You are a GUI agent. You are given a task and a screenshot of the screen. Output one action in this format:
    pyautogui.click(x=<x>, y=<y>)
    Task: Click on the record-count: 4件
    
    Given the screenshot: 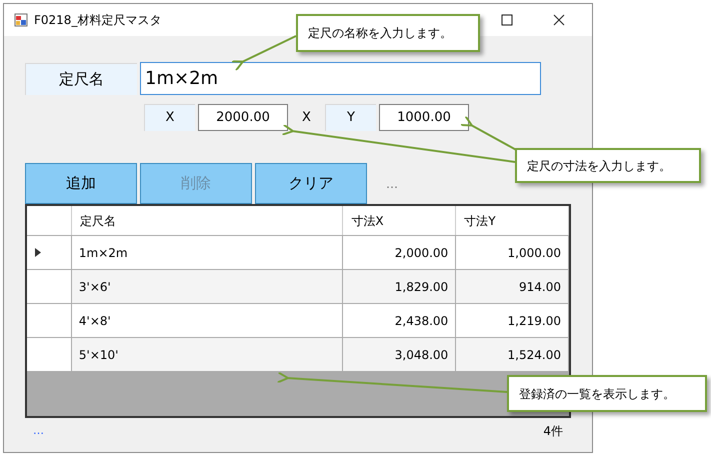 What is the action you would take?
    pyautogui.click(x=553, y=431)
    